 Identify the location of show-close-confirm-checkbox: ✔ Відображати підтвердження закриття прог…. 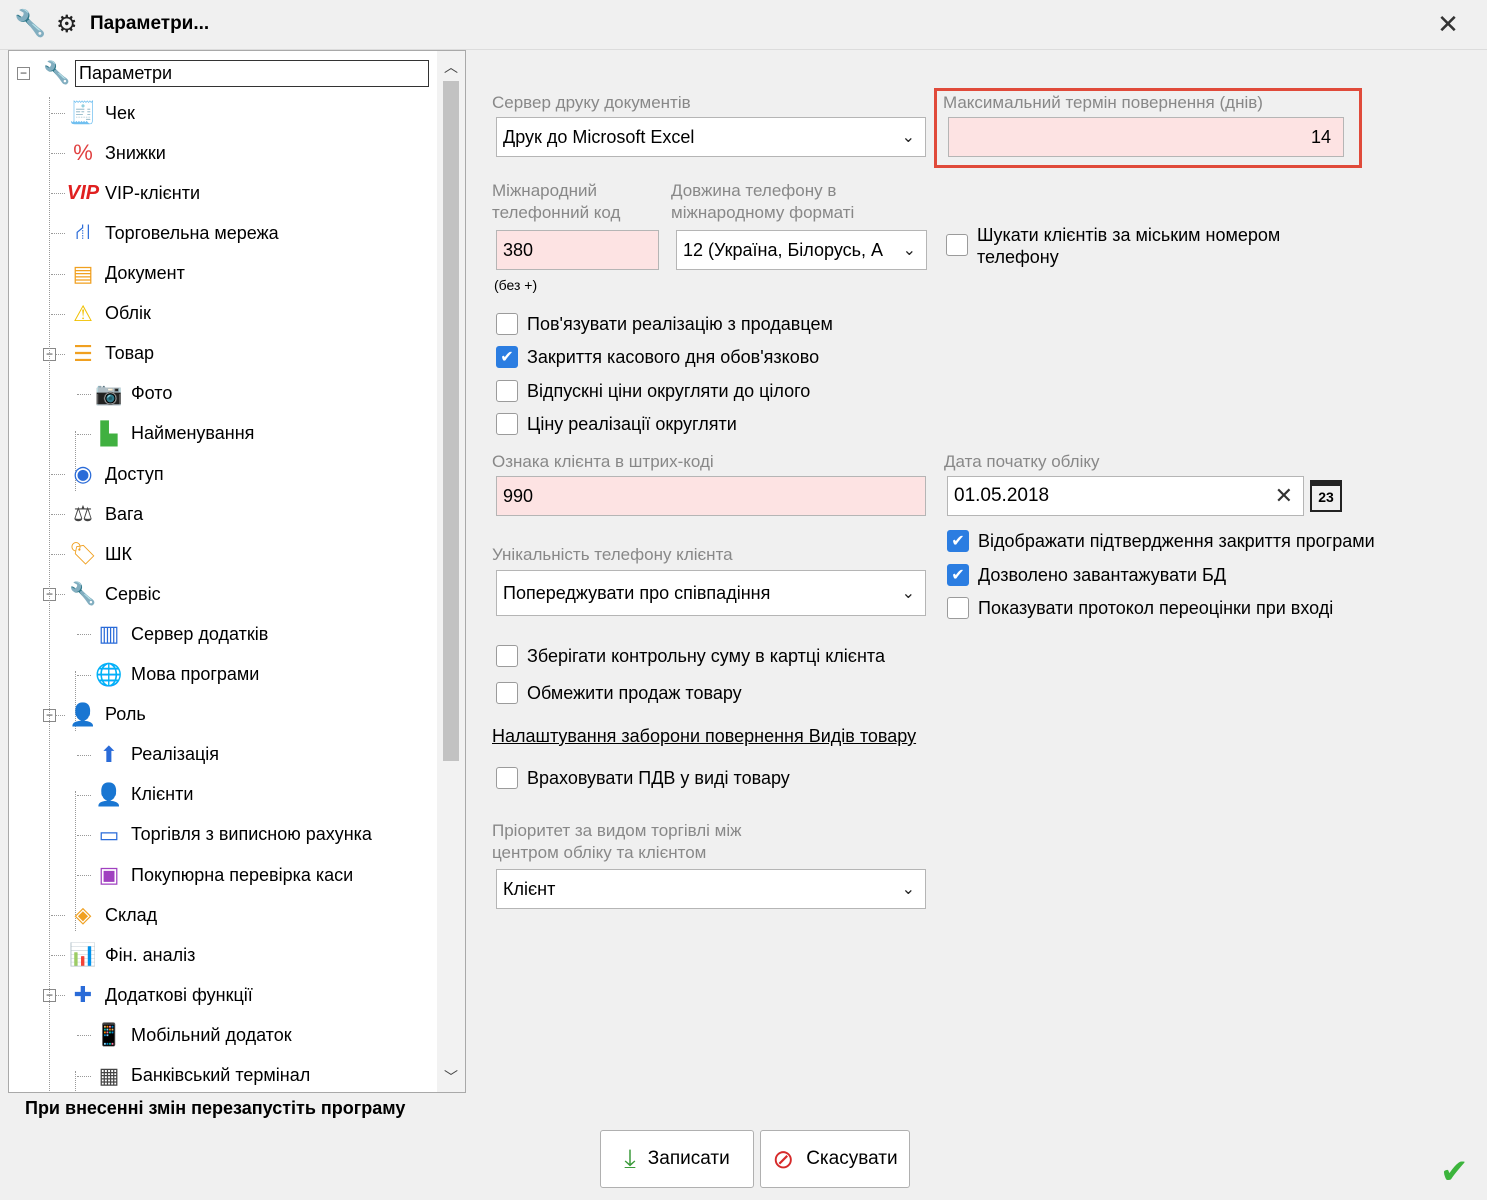
(1161, 541).